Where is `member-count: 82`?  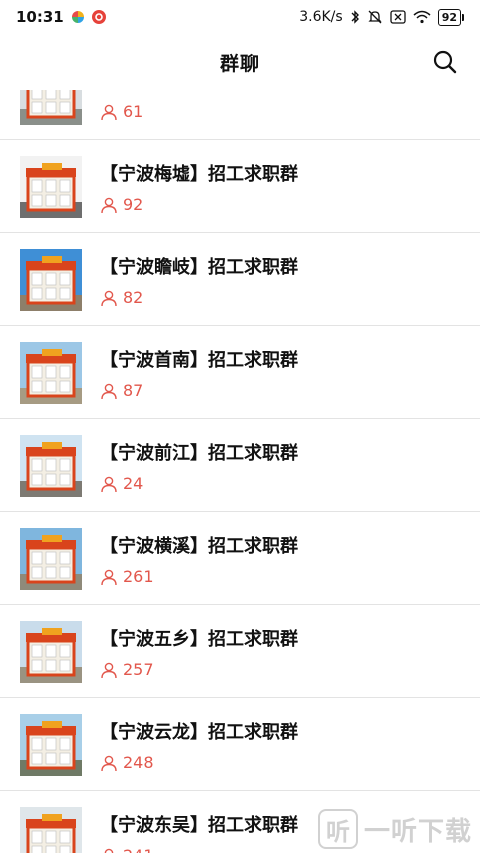
member-count: 82 is located at coordinates (121, 297).